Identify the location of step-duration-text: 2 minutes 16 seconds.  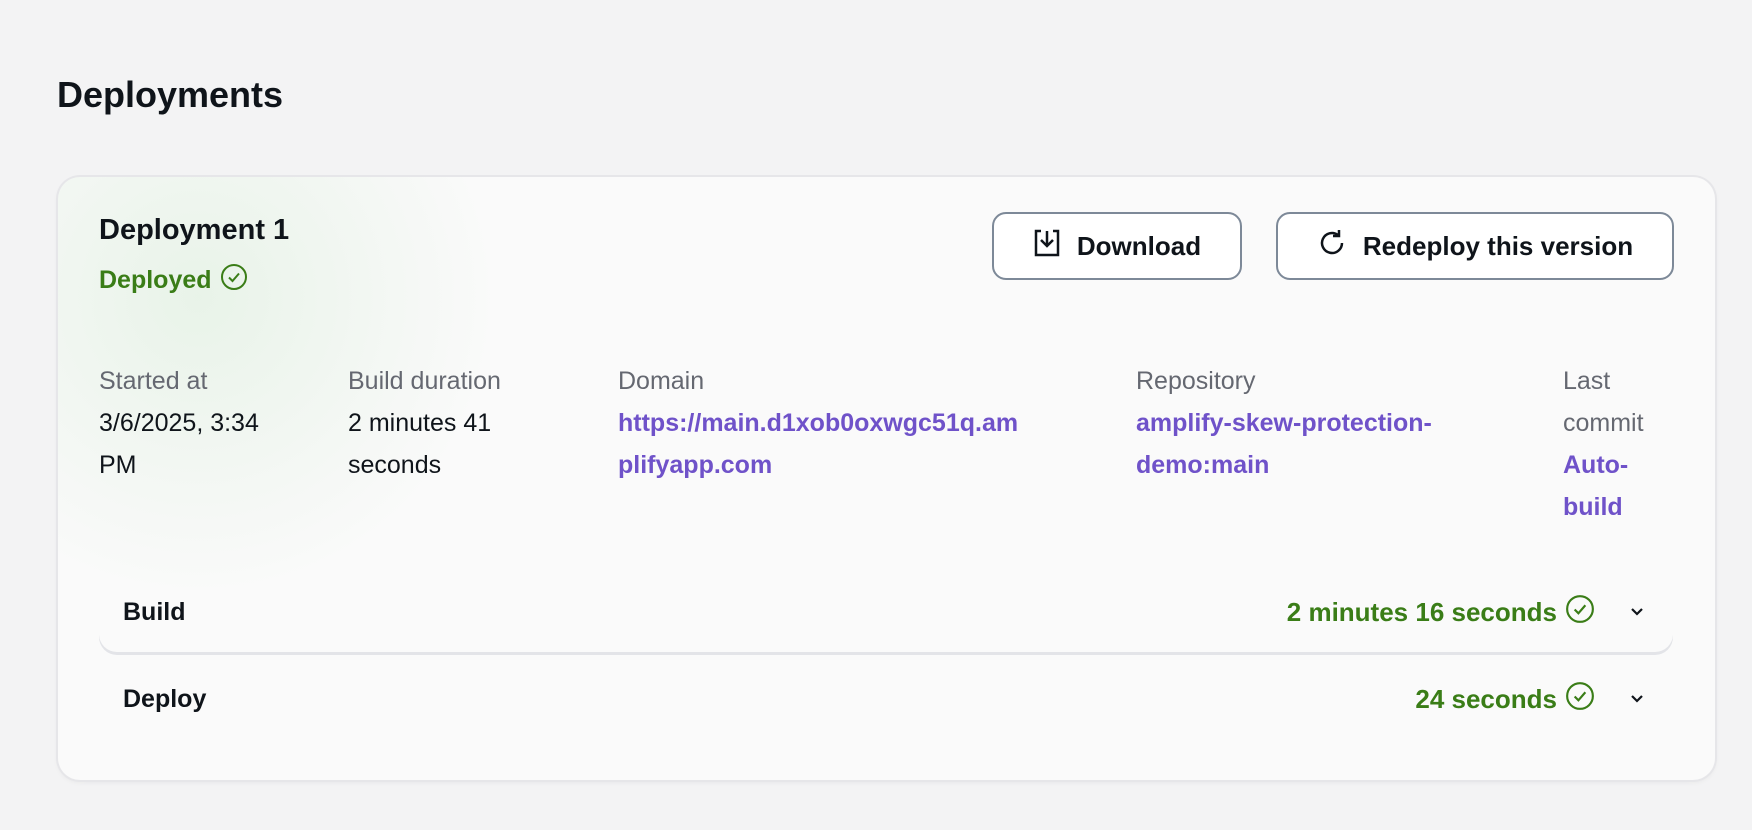
(1421, 611).